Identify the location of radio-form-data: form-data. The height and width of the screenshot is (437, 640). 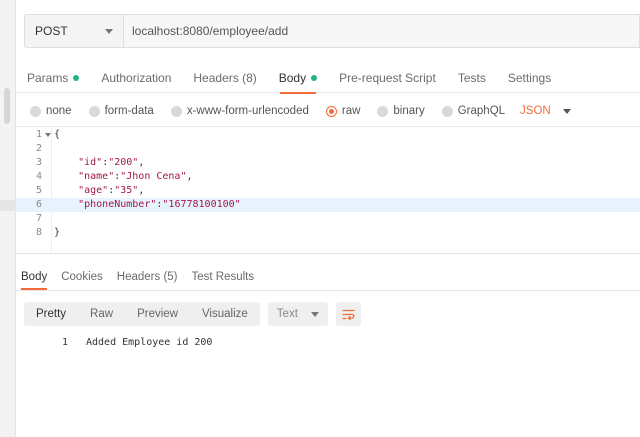
(121, 111).